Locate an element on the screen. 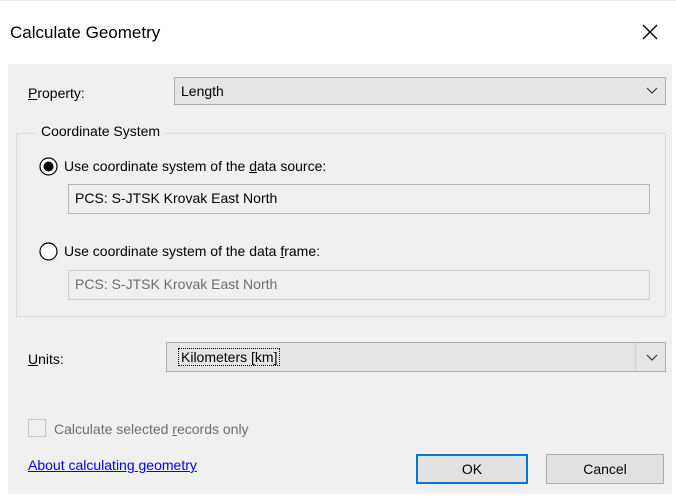  data-frame-label: Use coordinate system of the data frame: is located at coordinates (192, 251).